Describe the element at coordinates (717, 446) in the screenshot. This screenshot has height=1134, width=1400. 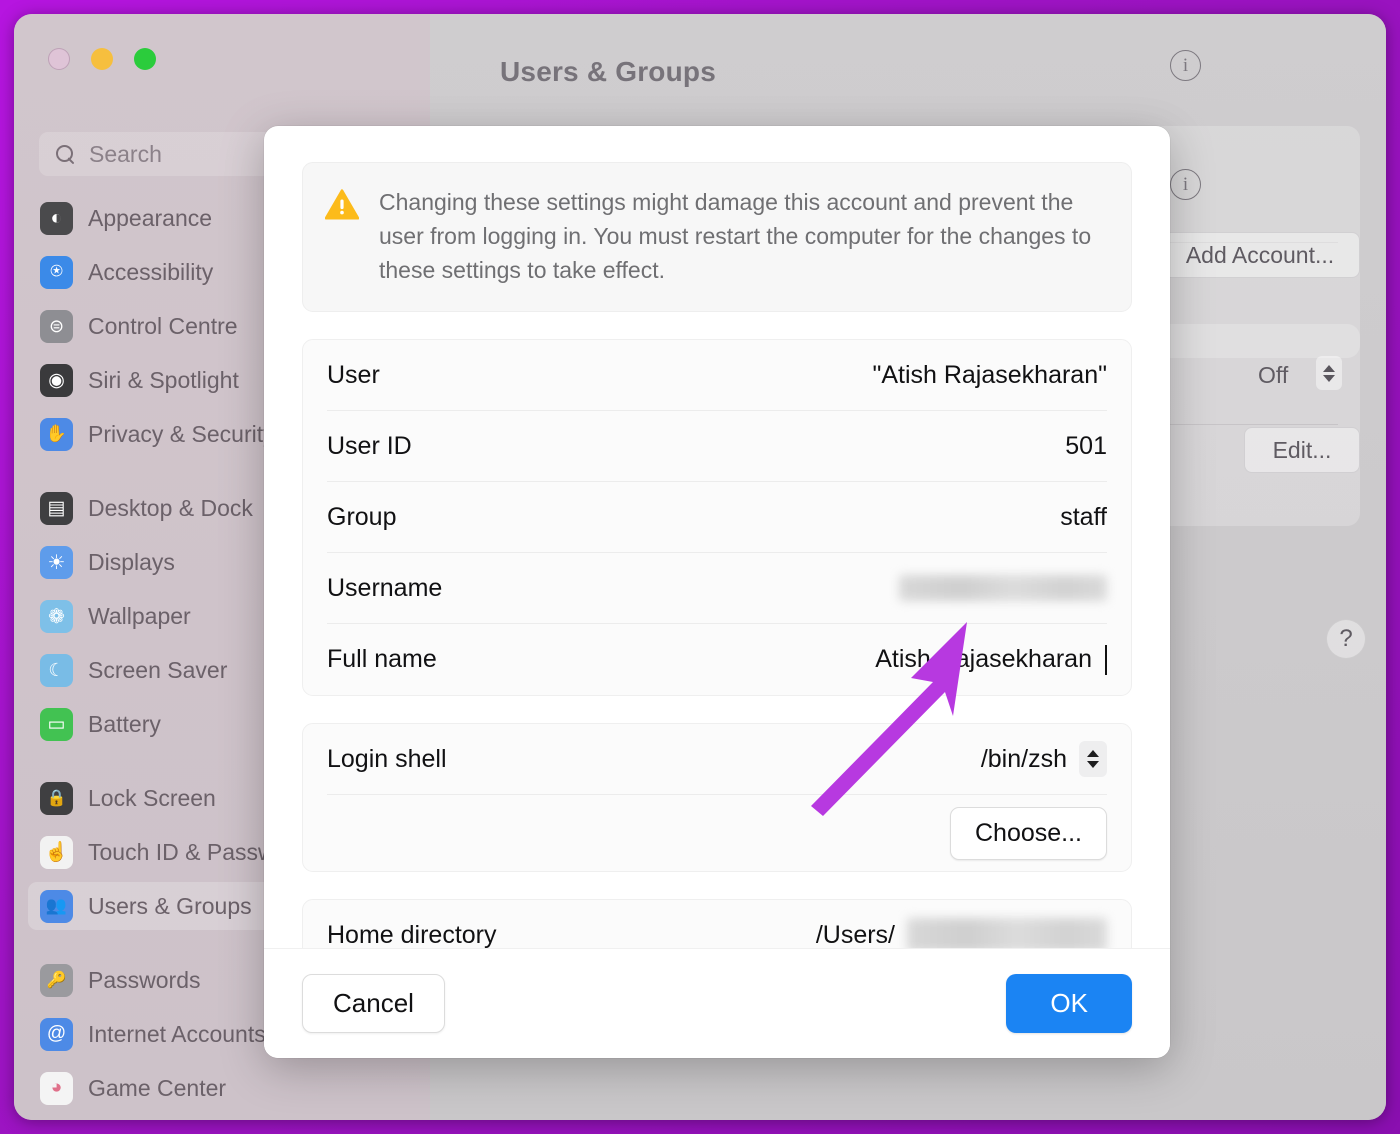
I see `user-id-row: User ID 501` at that location.